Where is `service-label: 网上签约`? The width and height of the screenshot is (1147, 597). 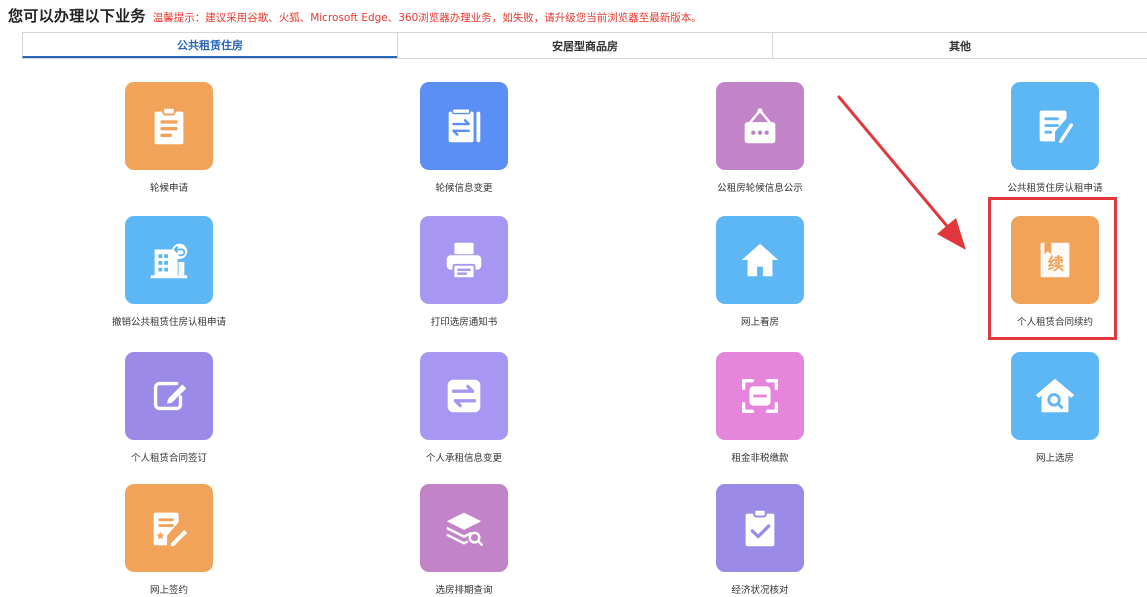
service-label: 网上签约 is located at coordinates (168, 590).